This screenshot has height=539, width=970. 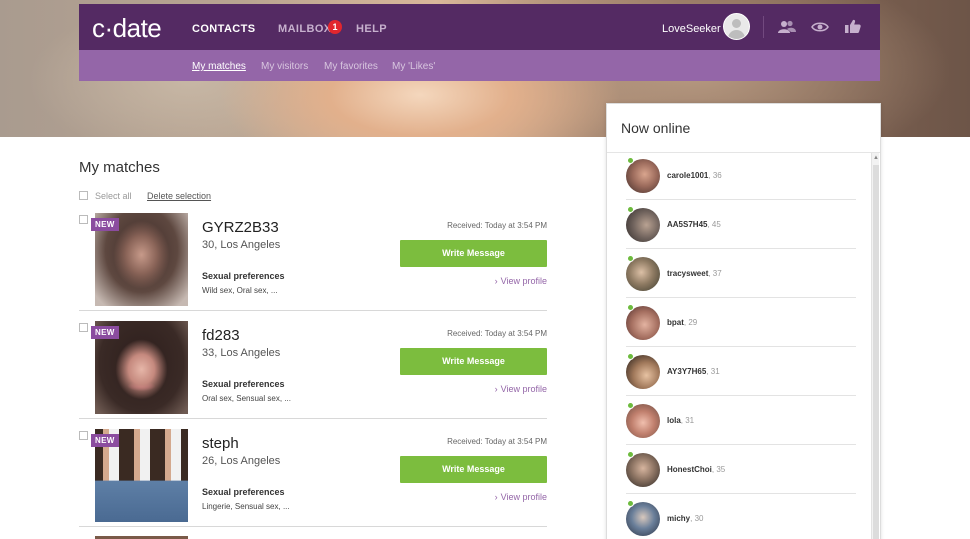 I want to click on online-user-name: lola, 31, so click(x=680, y=420).